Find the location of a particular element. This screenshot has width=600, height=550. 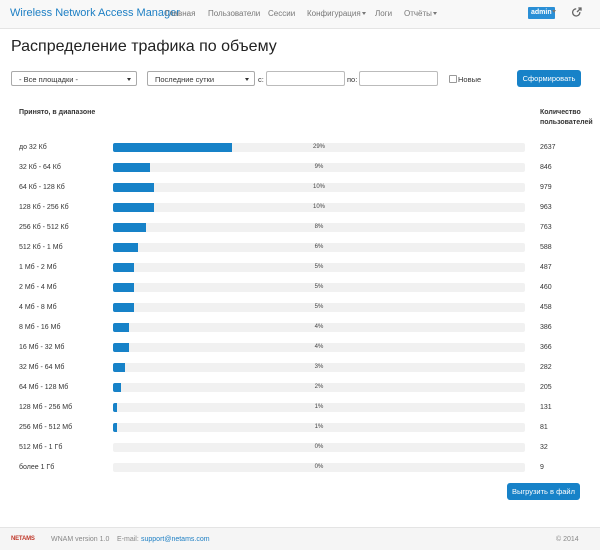

progress-track: 29% is located at coordinates (319, 147).